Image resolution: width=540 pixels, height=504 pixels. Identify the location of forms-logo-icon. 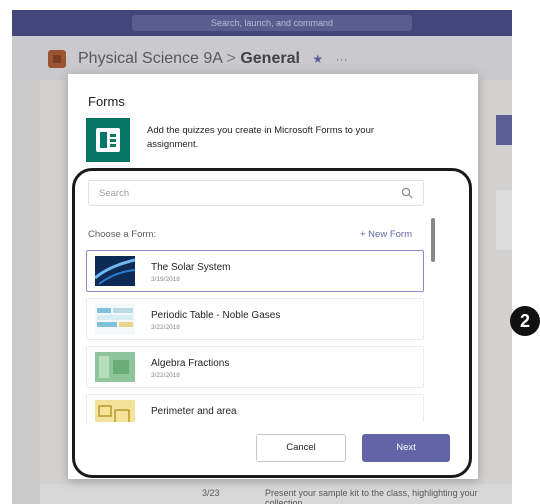
(108, 140).